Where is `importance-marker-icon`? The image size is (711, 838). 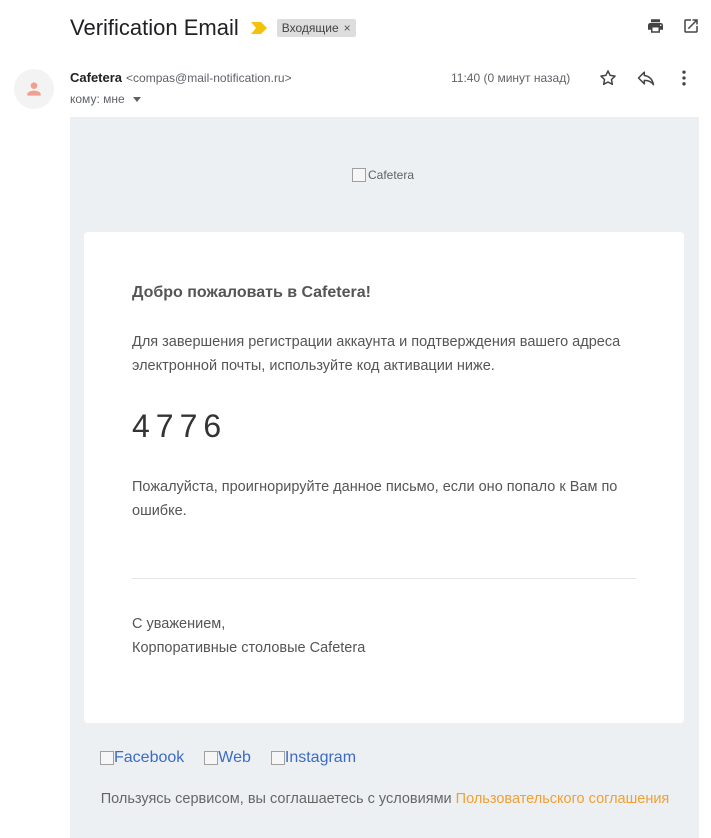 importance-marker-icon is located at coordinates (258, 28).